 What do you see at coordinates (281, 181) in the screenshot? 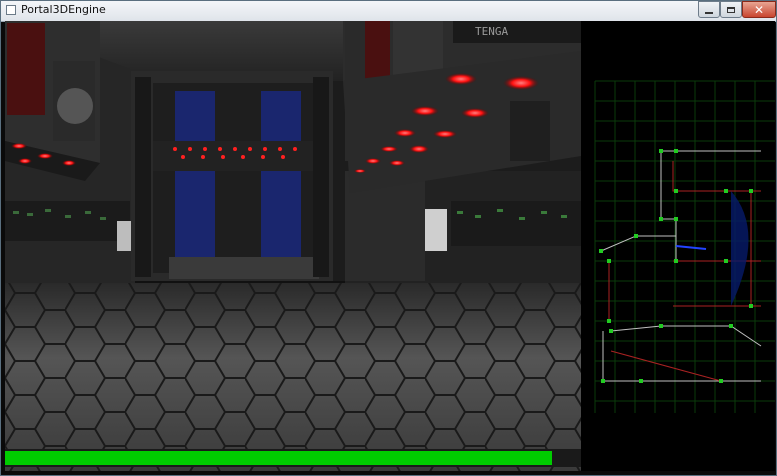
I see `blue-panel-right` at bounding box center [281, 181].